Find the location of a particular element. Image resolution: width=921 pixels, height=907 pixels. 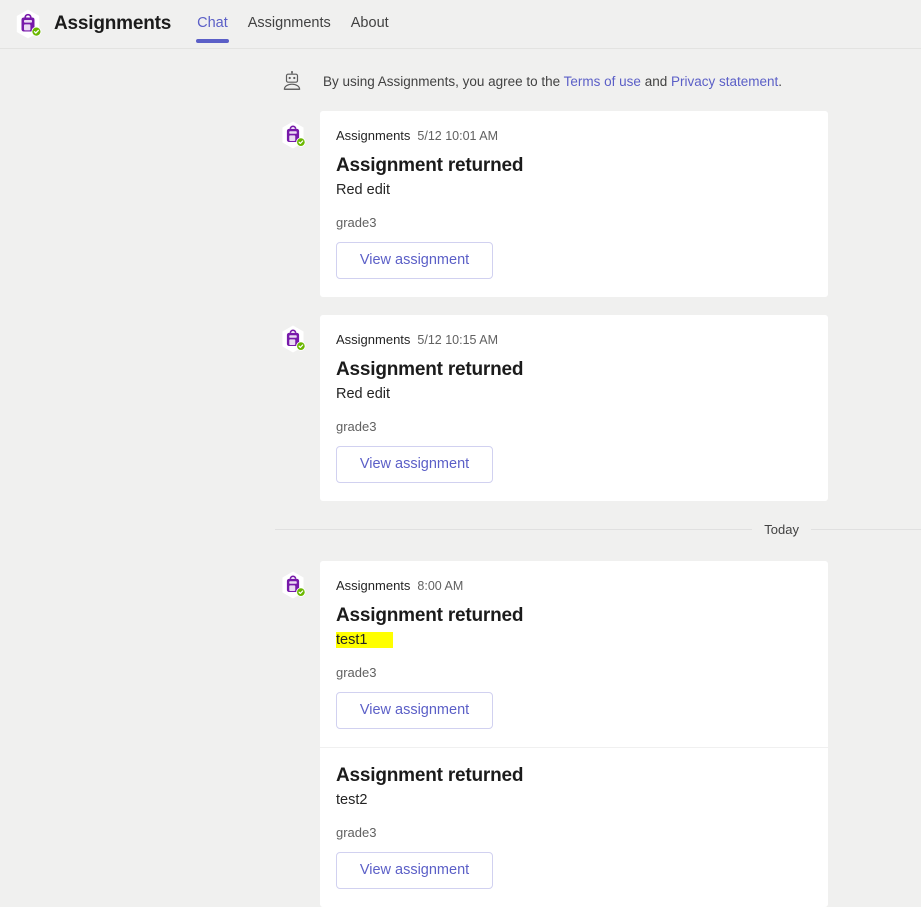

card-meta: Assignments 8:00 AM is located at coordinates (573, 586).